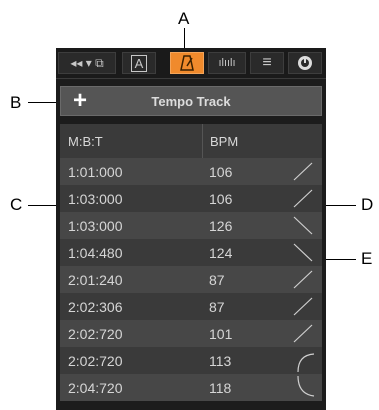 The image size is (379, 410). I want to click on row-bpm: 126, so click(220, 226).